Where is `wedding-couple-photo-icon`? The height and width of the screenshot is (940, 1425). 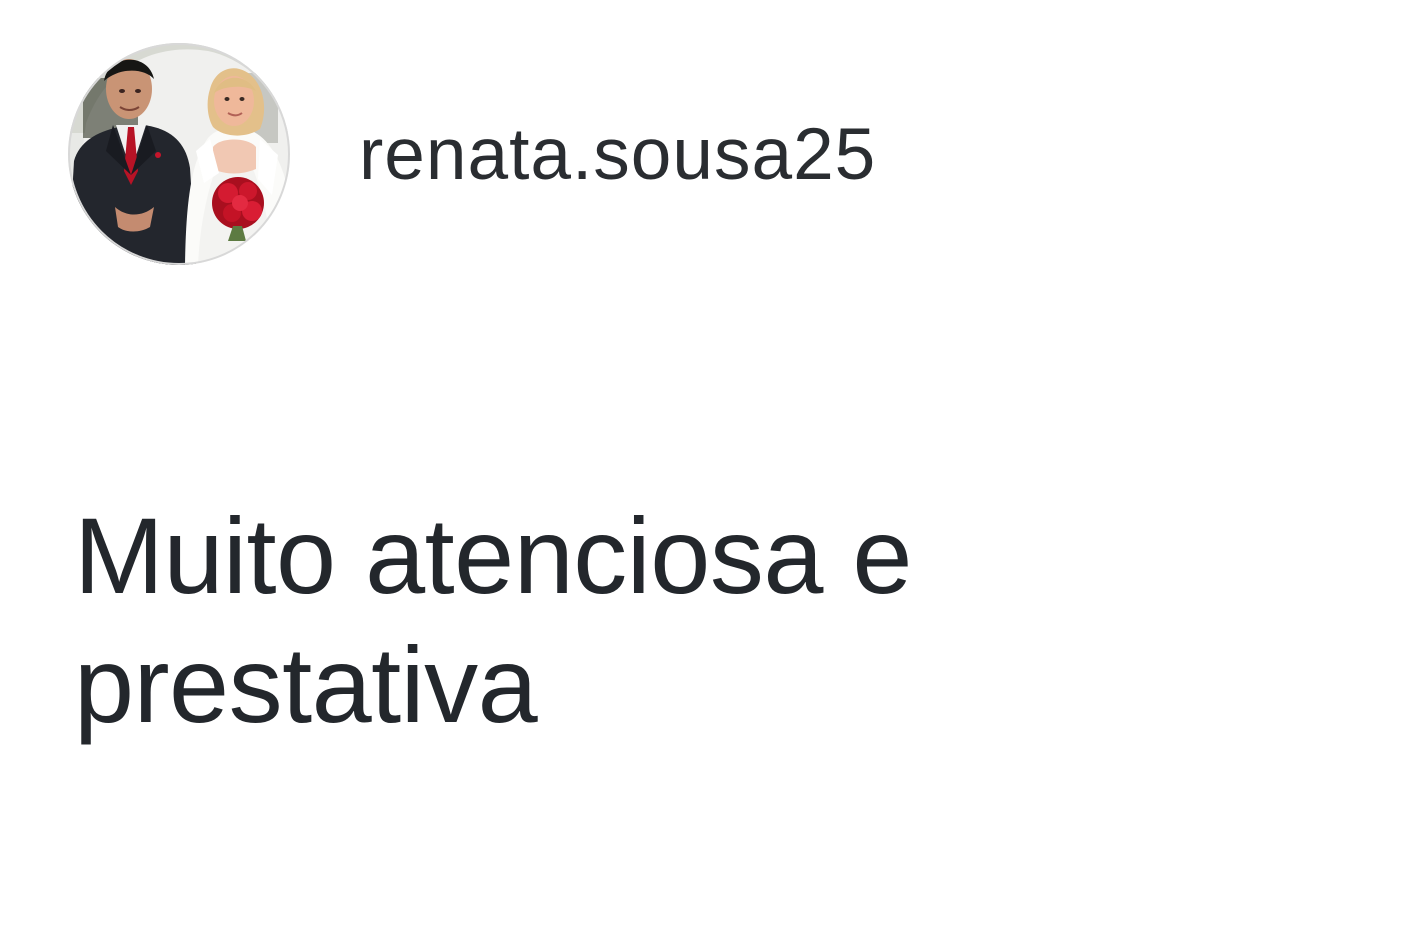 wedding-couple-photo-icon is located at coordinates (179, 154).